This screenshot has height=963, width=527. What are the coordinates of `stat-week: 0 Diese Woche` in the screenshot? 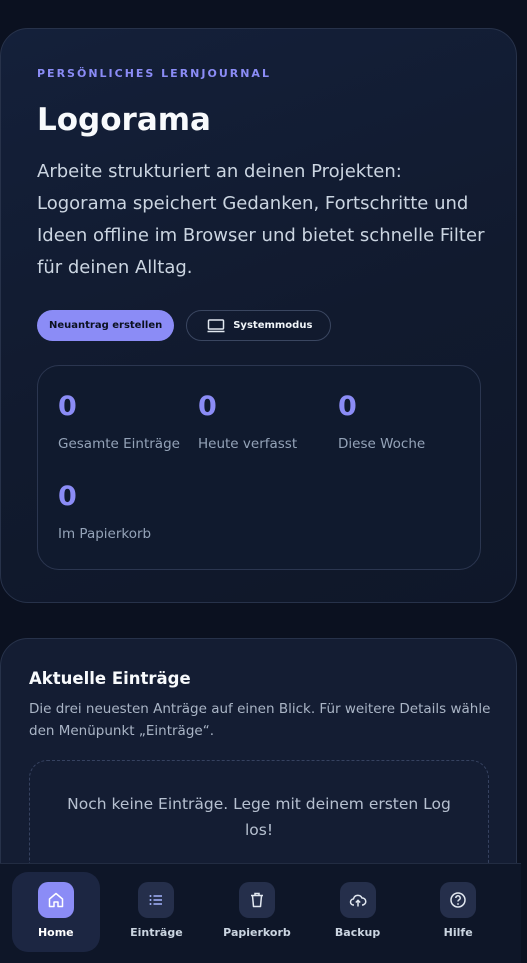 It's located at (408, 435).